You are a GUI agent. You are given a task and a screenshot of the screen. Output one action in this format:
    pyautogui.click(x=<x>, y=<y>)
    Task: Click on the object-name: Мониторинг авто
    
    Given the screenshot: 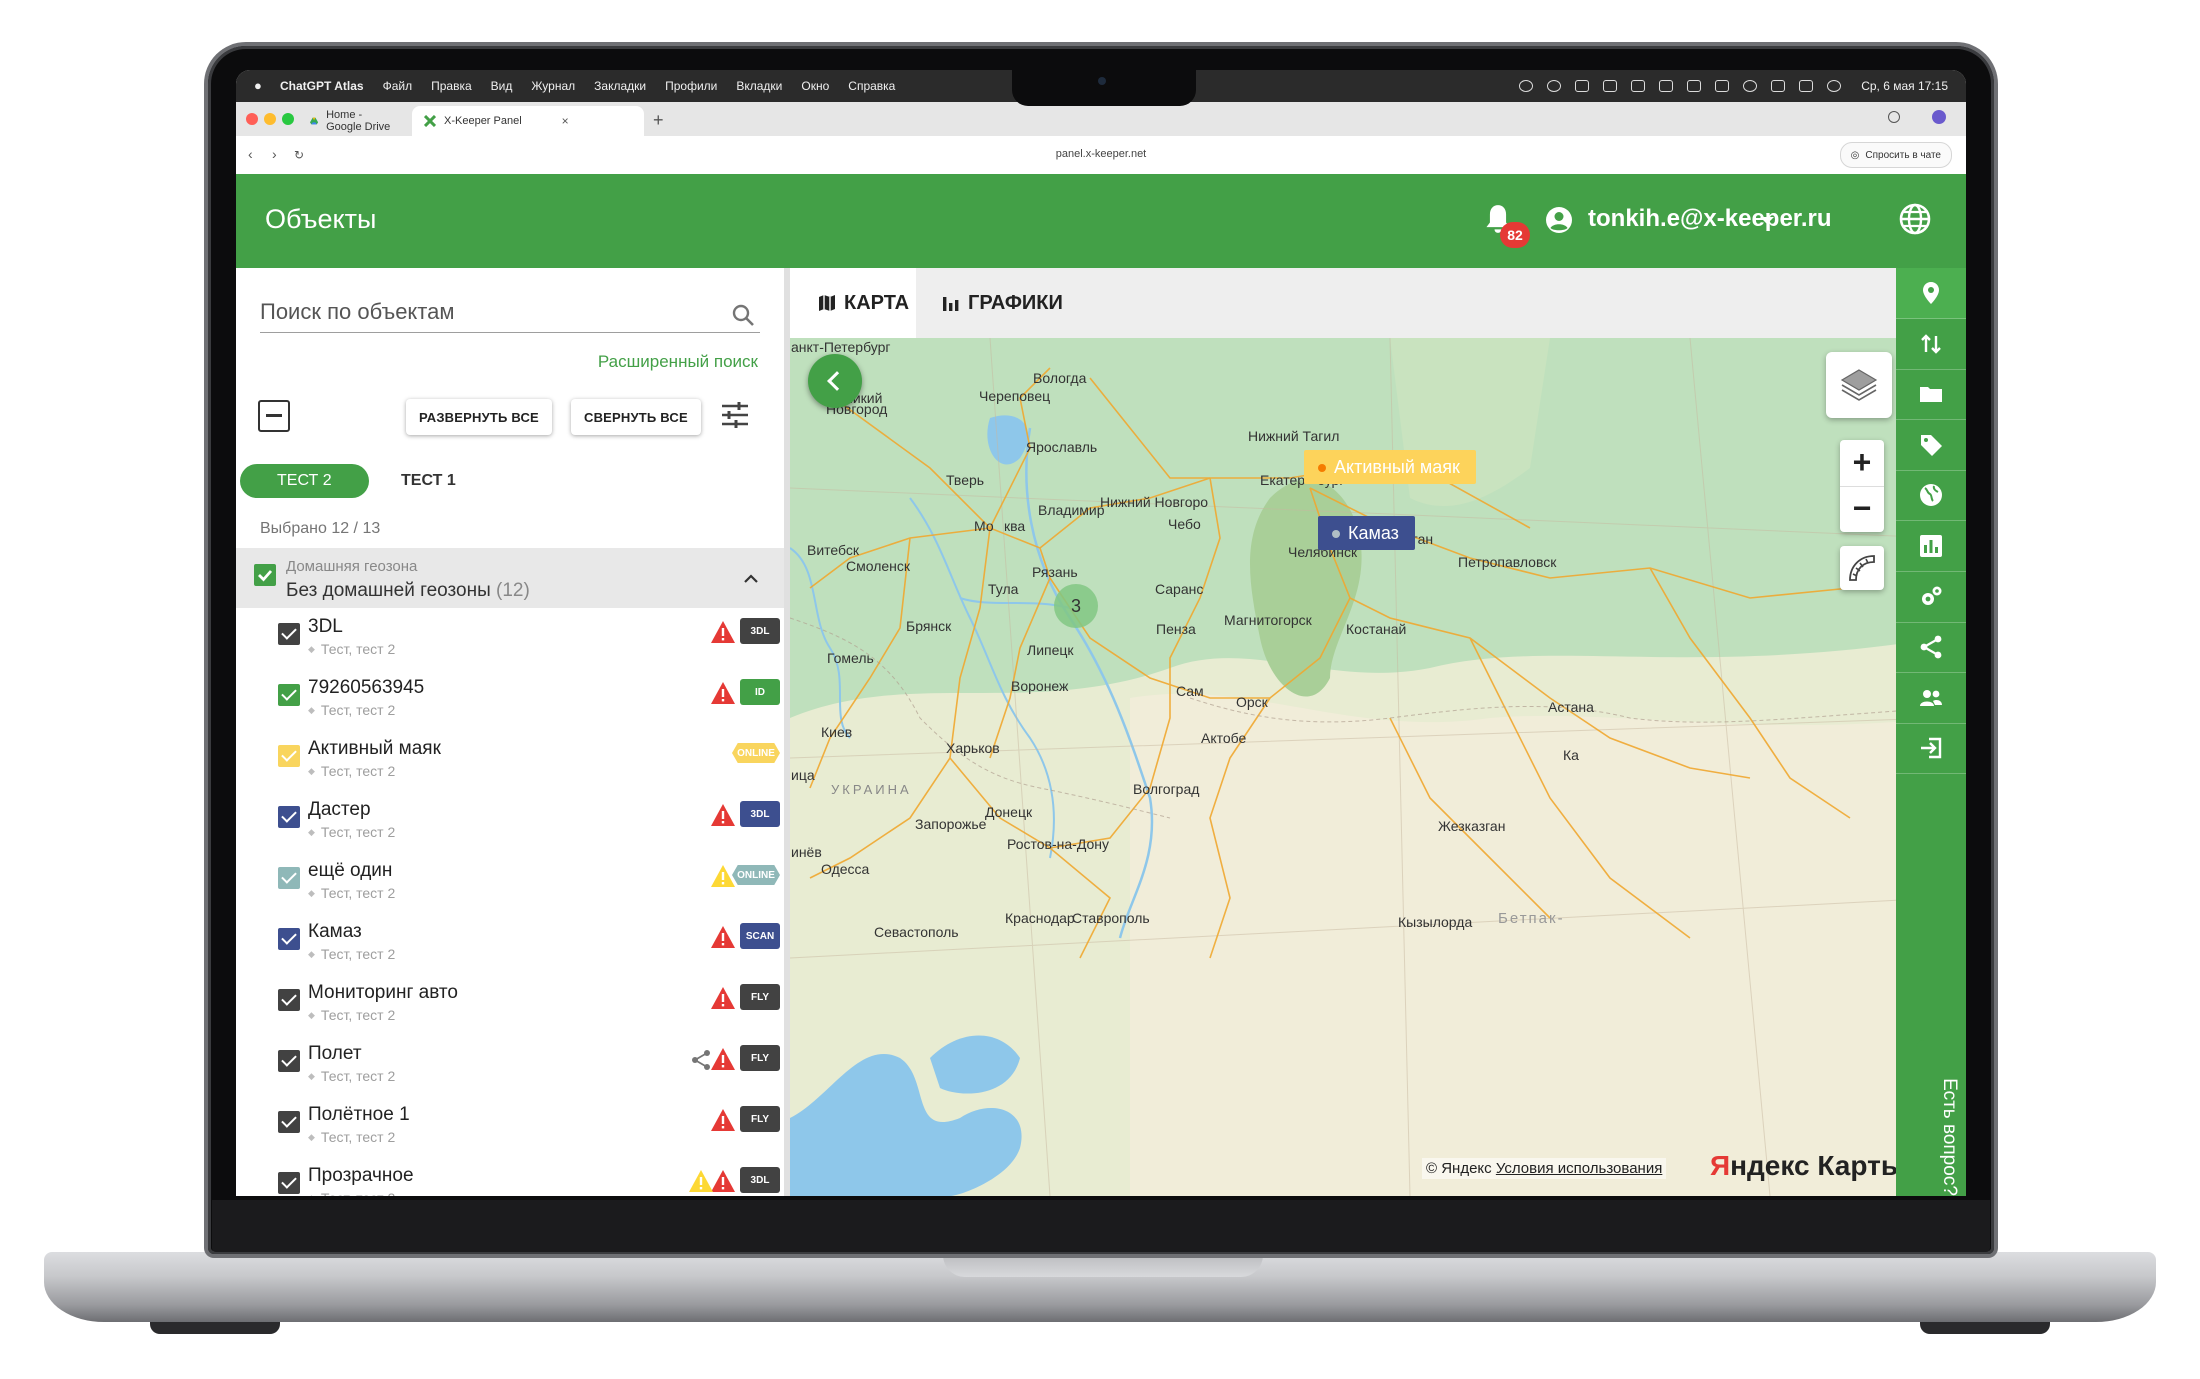 What is the action you would take?
    pyautogui.click(x=383, y=993)
    